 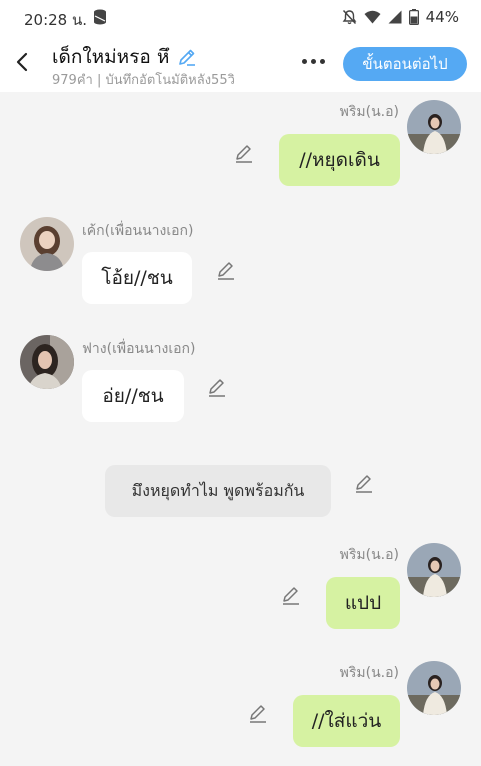 What do you see at coordinates (405, 64) in the screenshot?
I see `next-step-button: ขั้นตอนต่อไป` at bounding box center [405, 64].